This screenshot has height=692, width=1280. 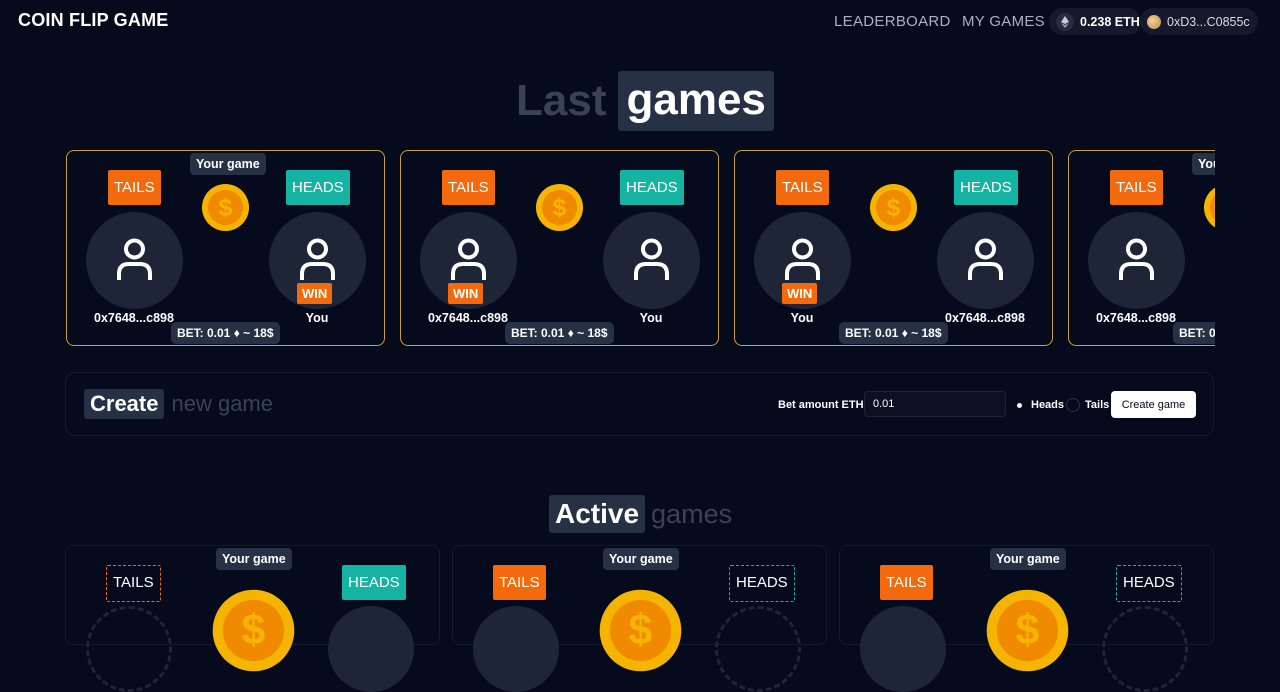 I want to click on tails-radio, so click(x=1073, y=405).